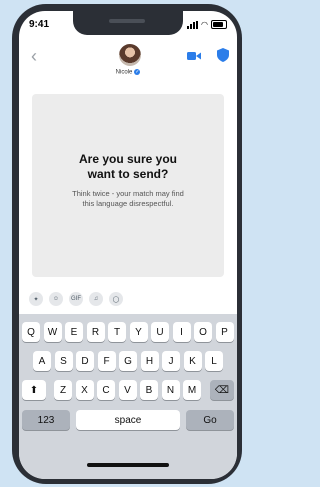 The image size is (320, 487). What do you see at coordinates (149, 390) in the screenshot?
I see `key-b: B` at bounding box center [149, 390].